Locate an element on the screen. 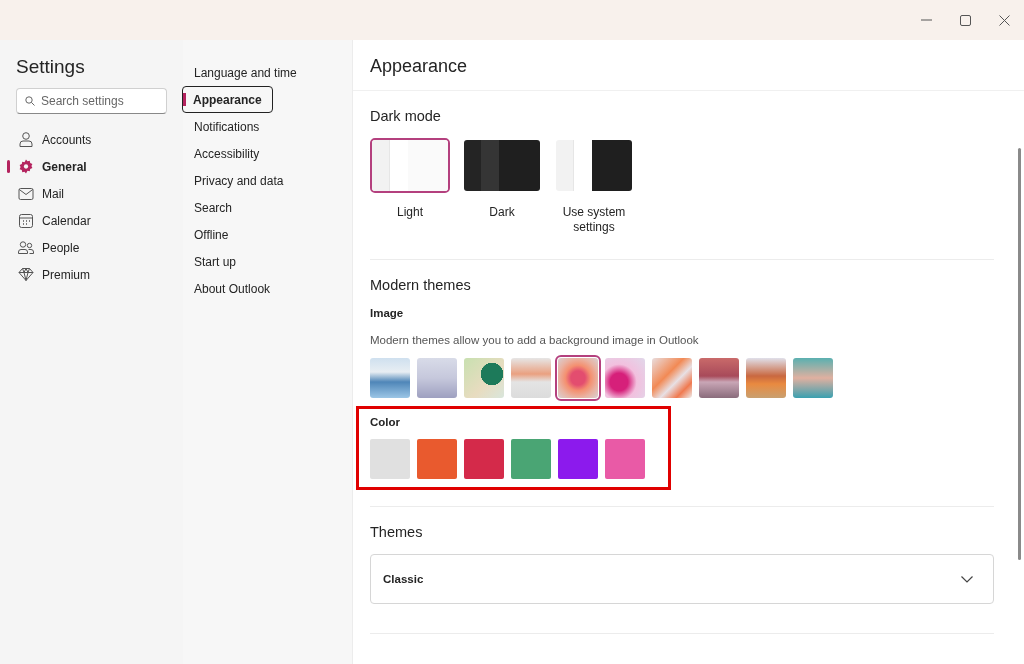 The height and width of the screenshot is (664, 1024). section-heading: Modern themes is located at coordinates (421, 285).